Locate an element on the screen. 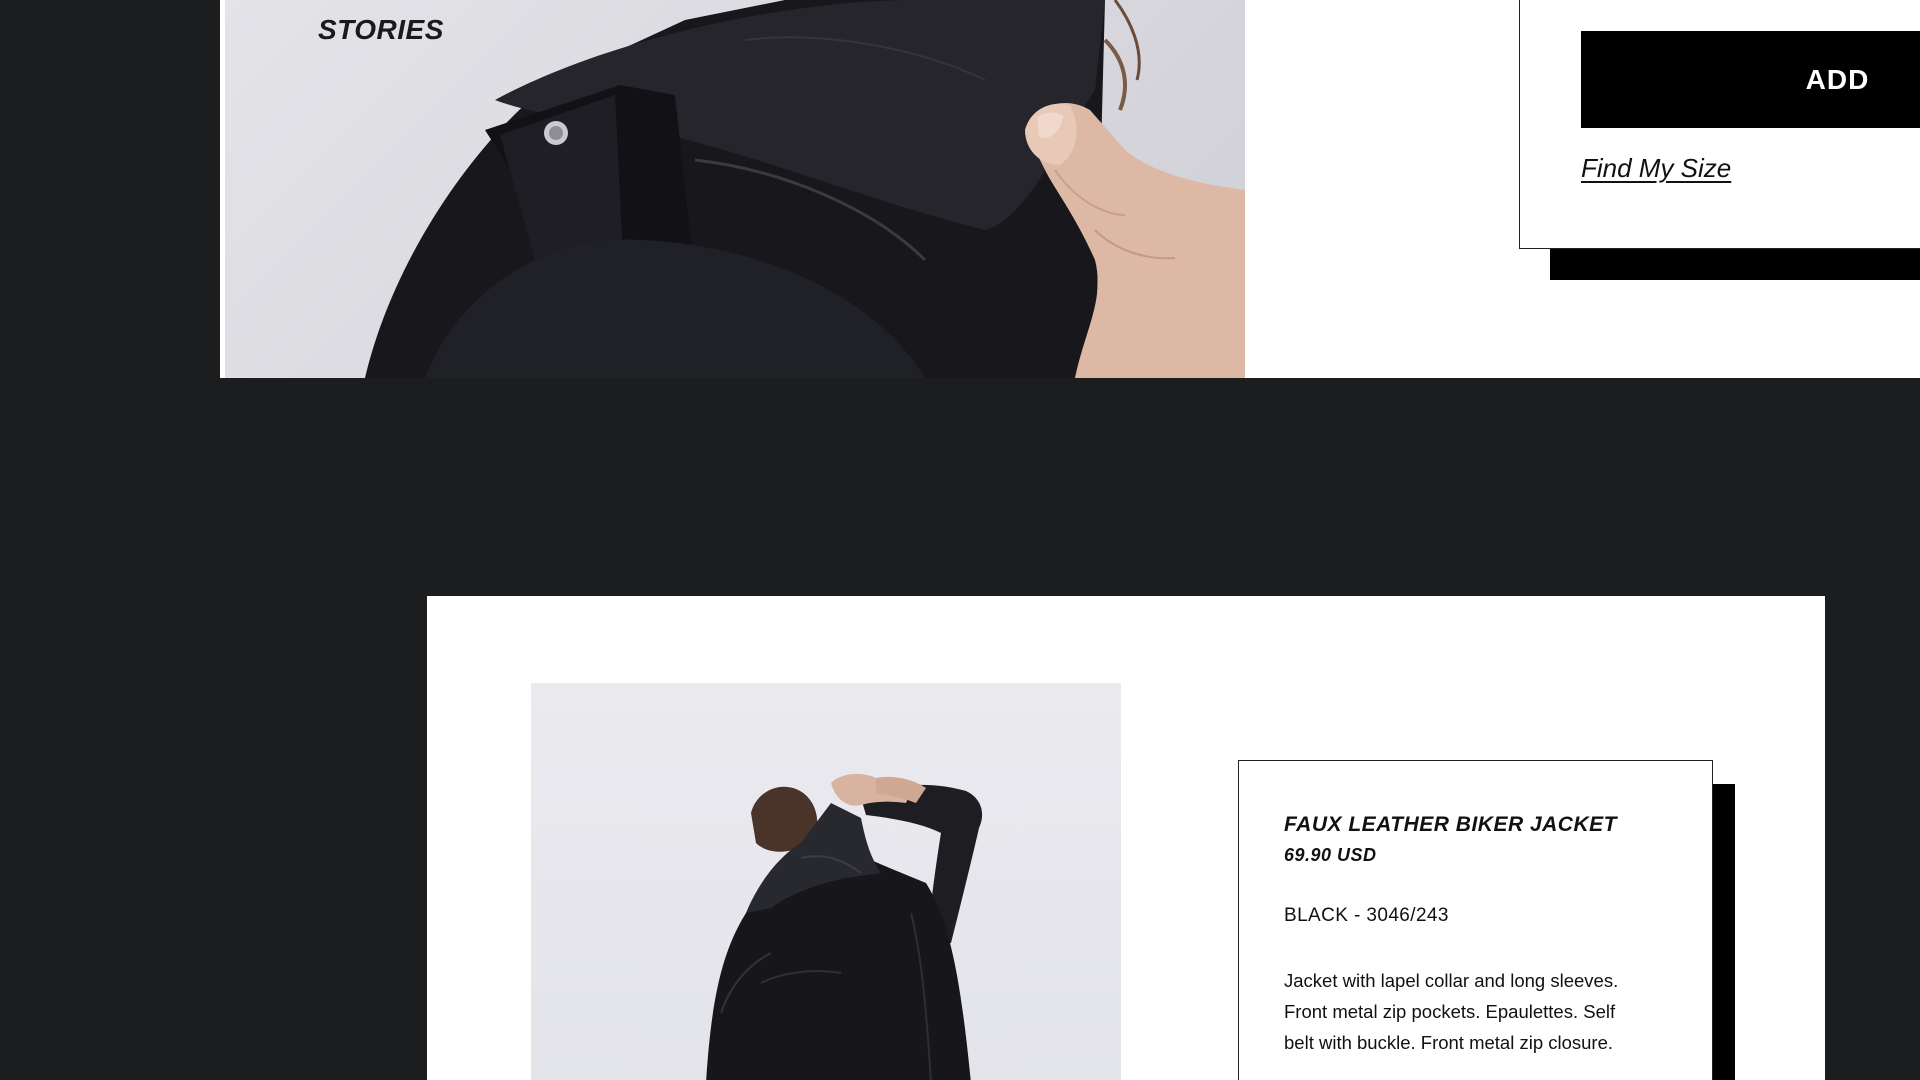 The height and width of the screenshot is (1080, 1920). product-price: 69.90 USD is located at coordinates (1330, 855).